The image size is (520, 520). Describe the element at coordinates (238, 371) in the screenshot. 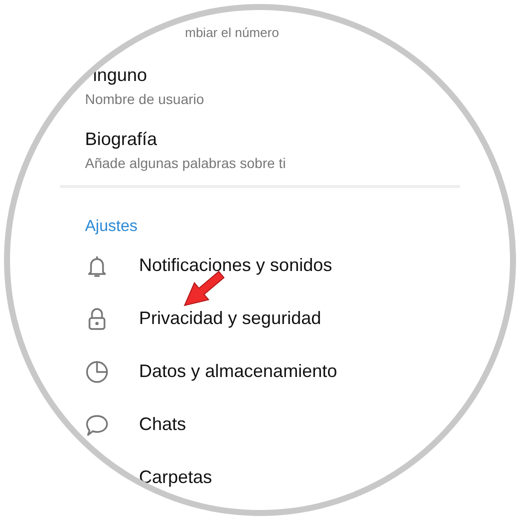

I see `settings-item: Datos y almacenamiento` at that location.